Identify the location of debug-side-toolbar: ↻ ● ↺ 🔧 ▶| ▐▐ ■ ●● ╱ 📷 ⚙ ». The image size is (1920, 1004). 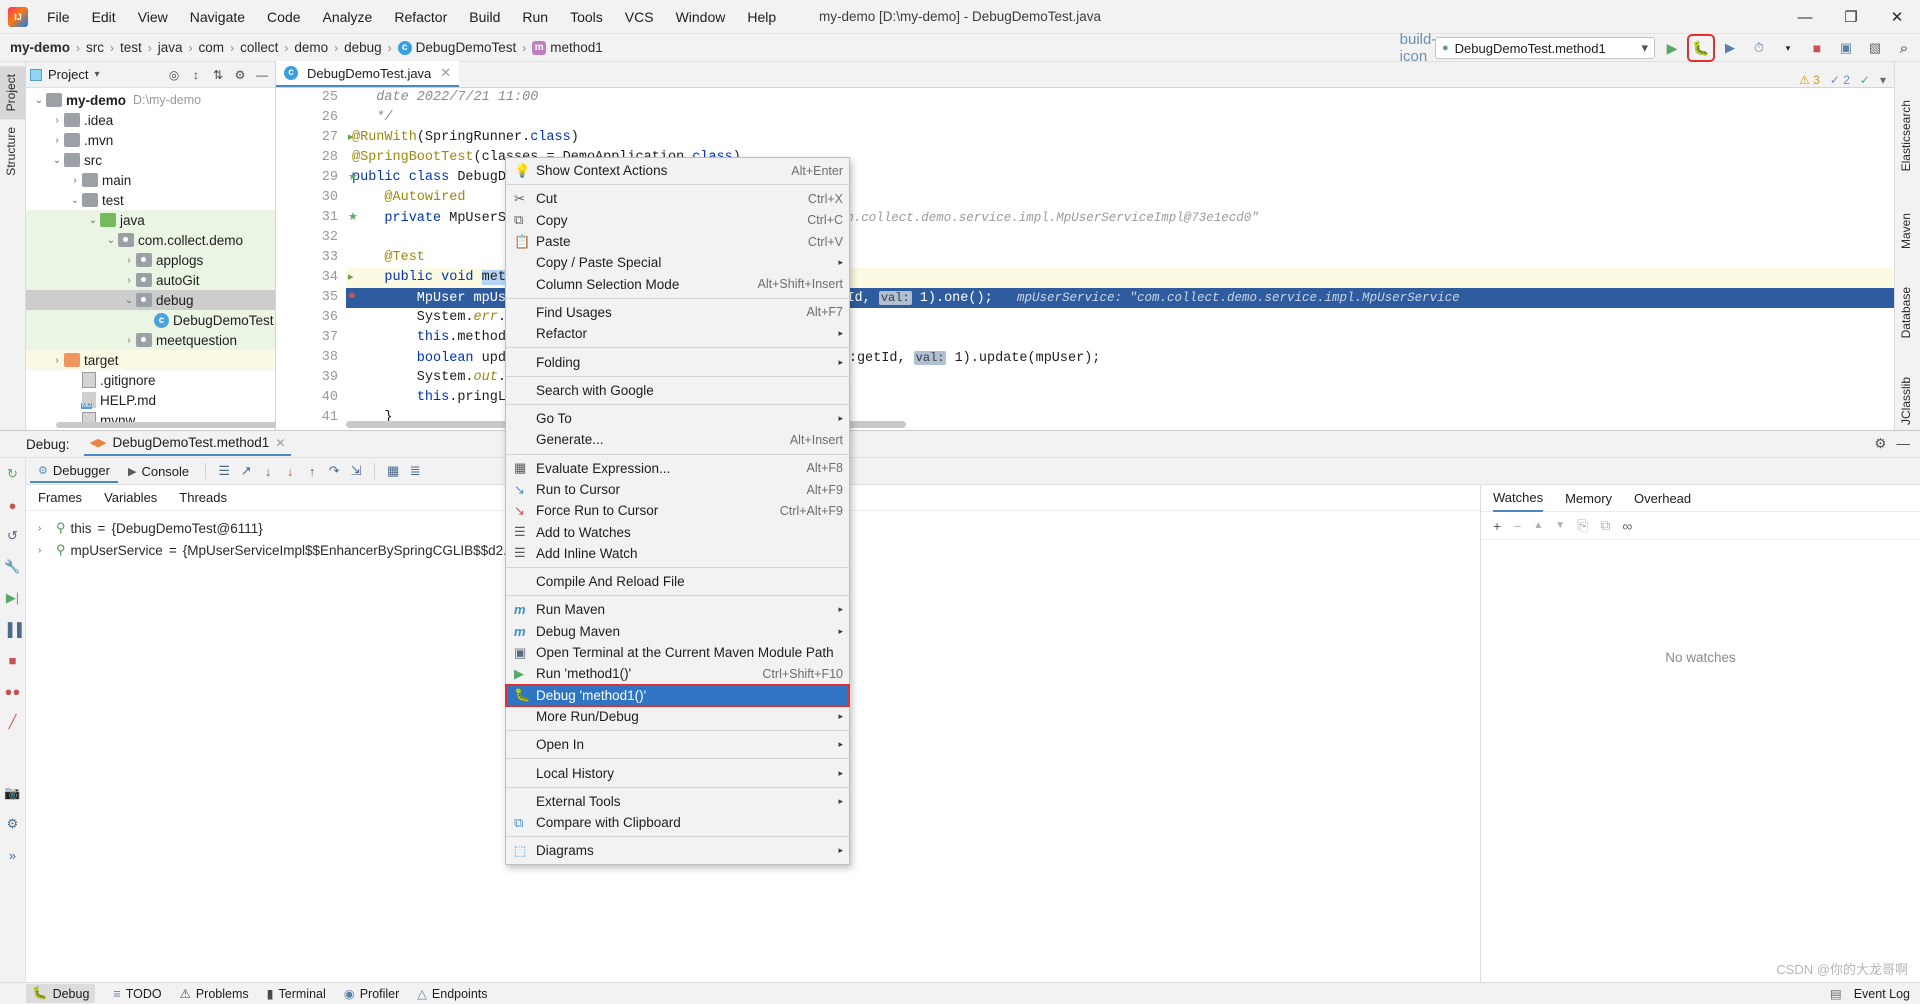
(13, 720).